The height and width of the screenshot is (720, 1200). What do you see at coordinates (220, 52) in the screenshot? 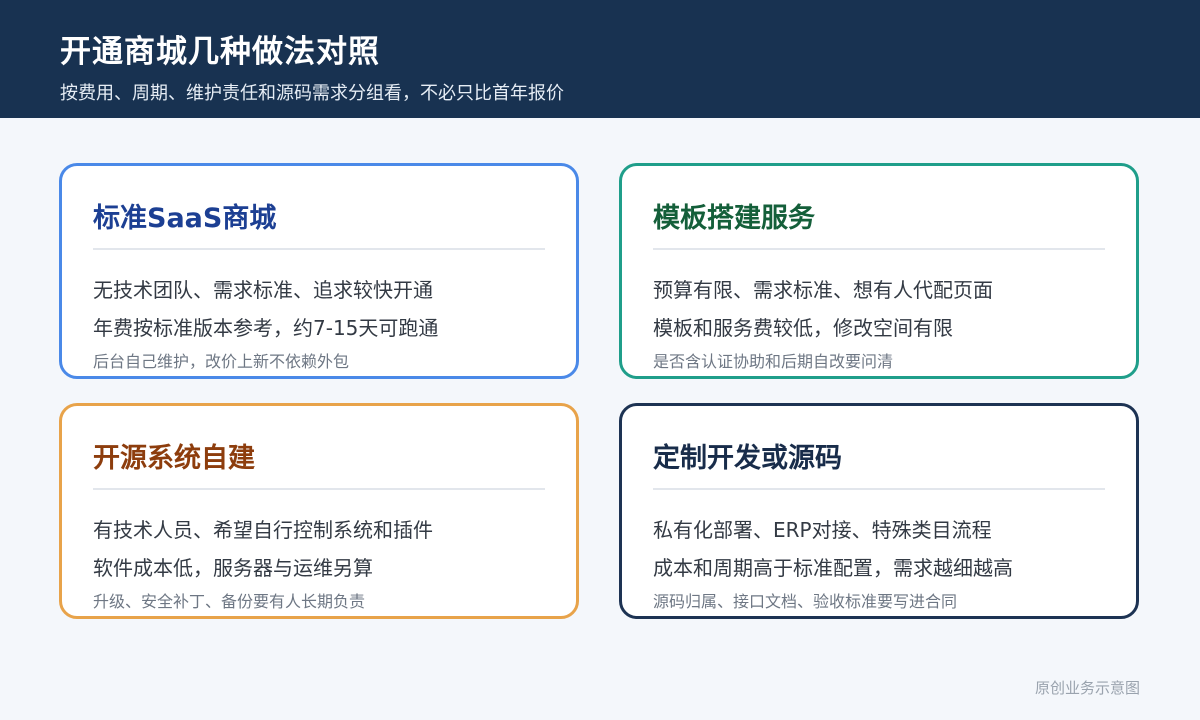
I see `page-title: 开通商城几种做法对照` at bounding box center [220, 52].